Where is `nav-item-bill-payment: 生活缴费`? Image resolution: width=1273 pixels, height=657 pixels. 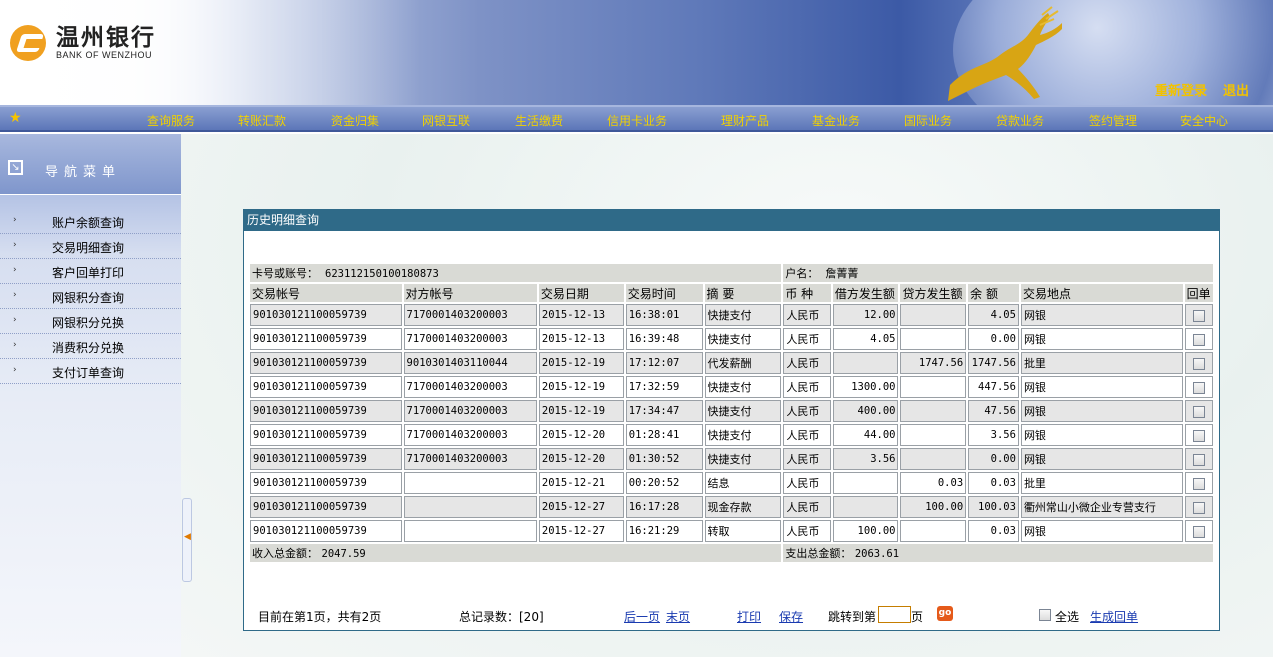 nav-item-bill-payment: 生活缴费 is located at coordinates (539, 120).